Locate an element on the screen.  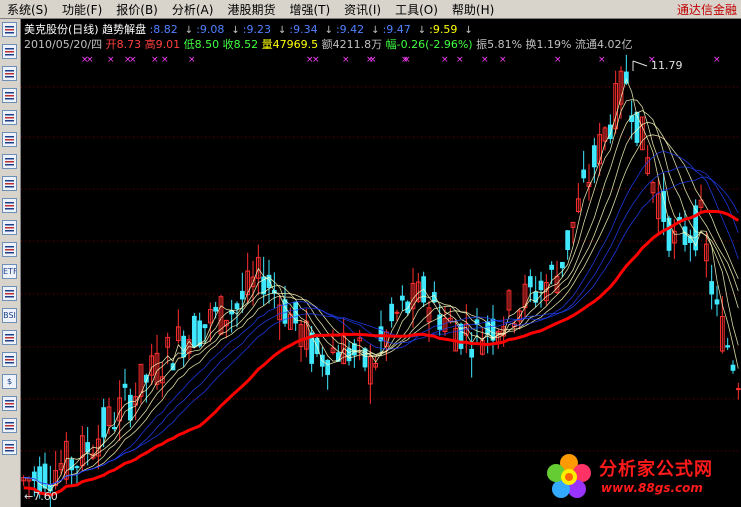
turnover-label: 换 is located at coordinates (531, 44).